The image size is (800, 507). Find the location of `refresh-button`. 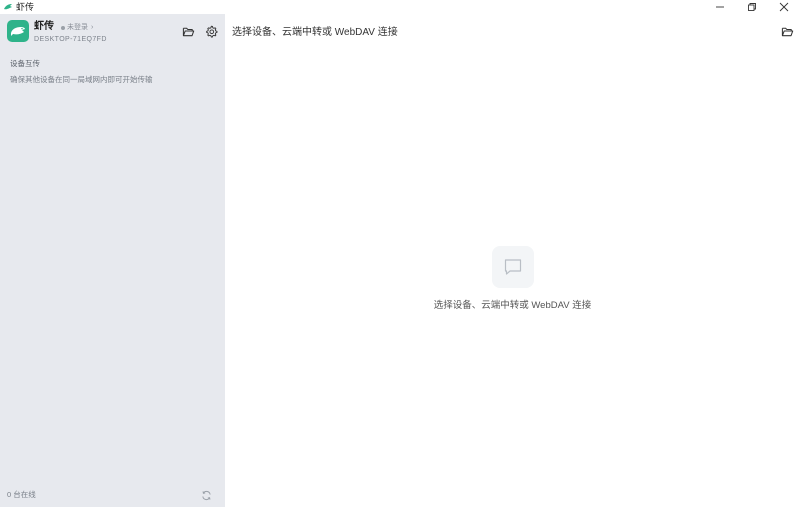

refresh-button is located at coordinates (206, 495).